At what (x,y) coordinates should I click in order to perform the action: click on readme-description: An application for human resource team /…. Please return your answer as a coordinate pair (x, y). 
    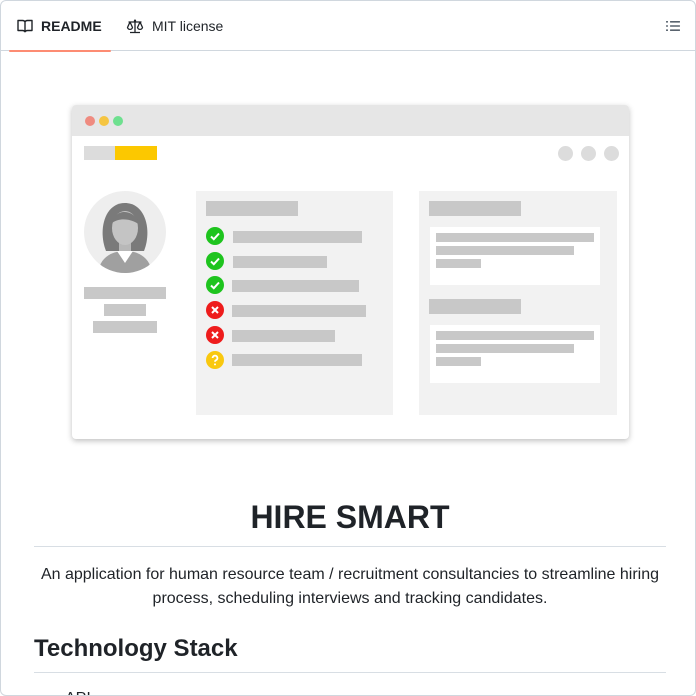
    Looking at the image, I should click on (350, 586).